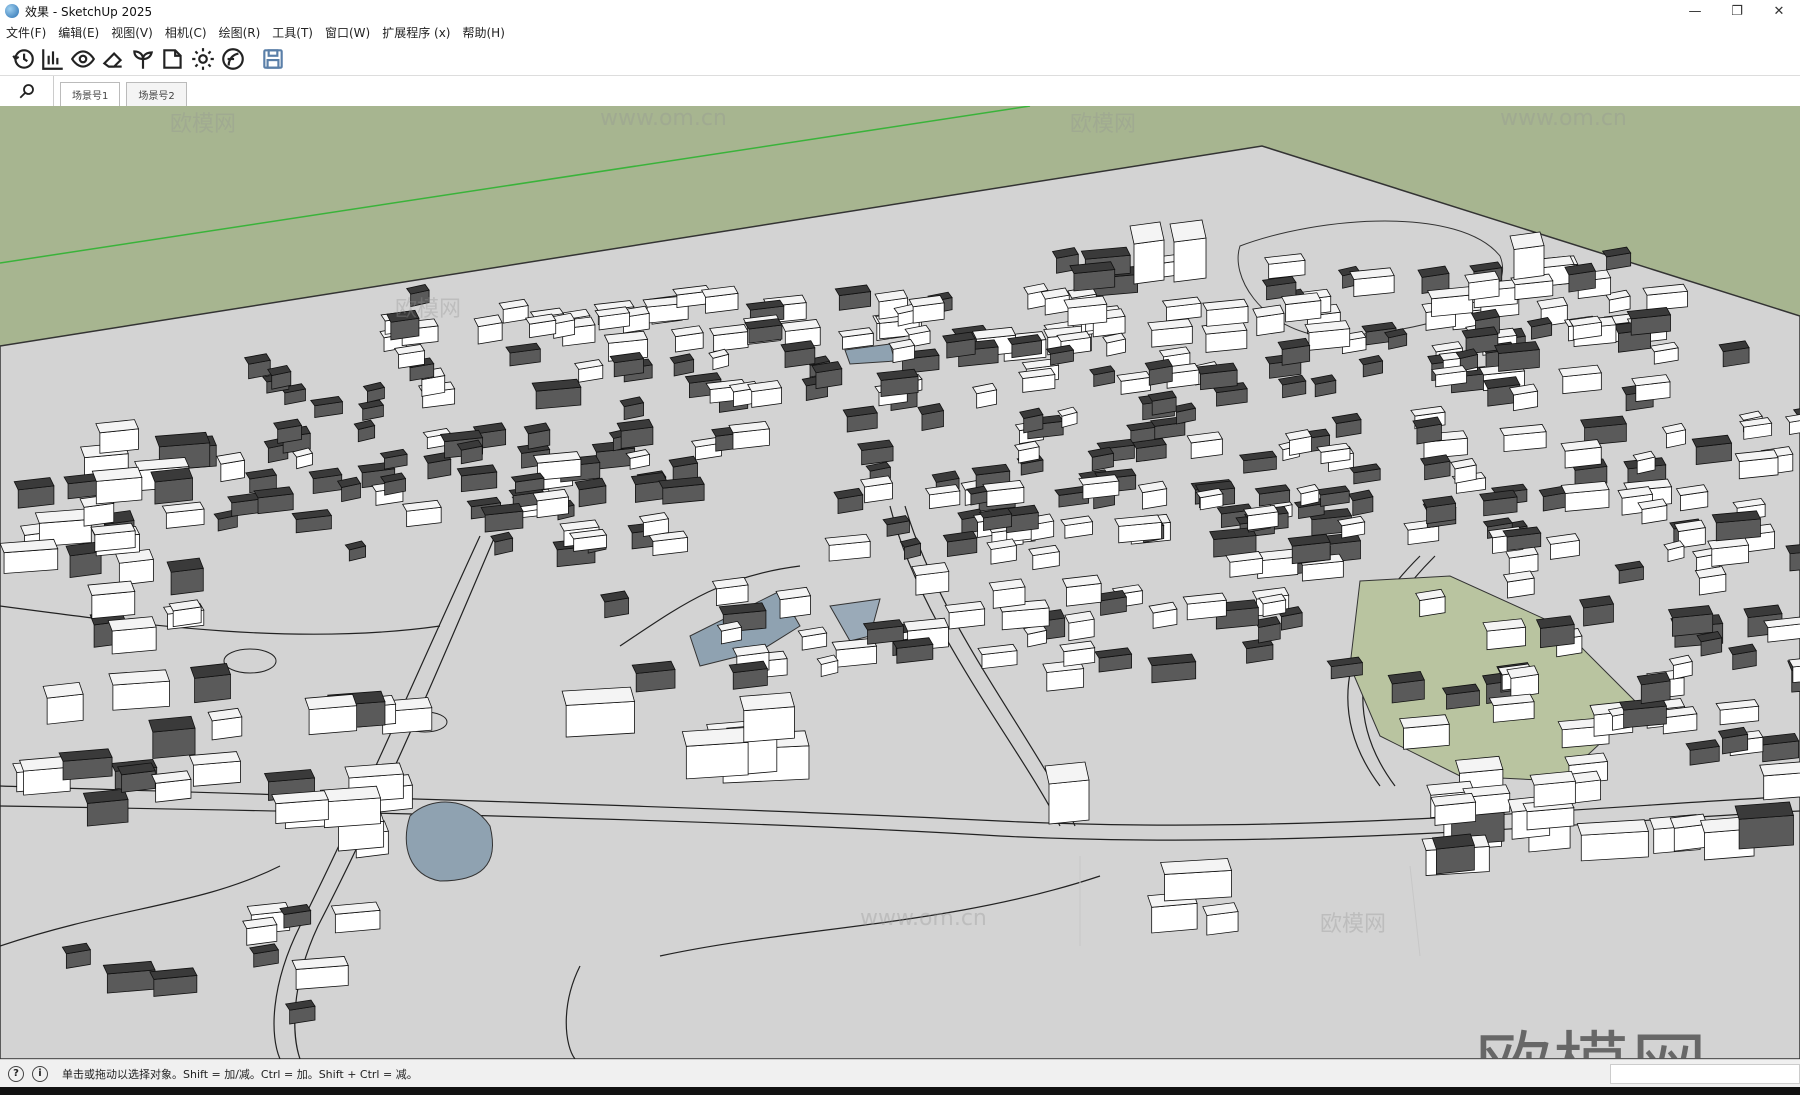 This screenshot has width=1800, height=1095. Describe the element at coordinates (113, 59) in the screenshot. I see `eraser-icon` at that location.